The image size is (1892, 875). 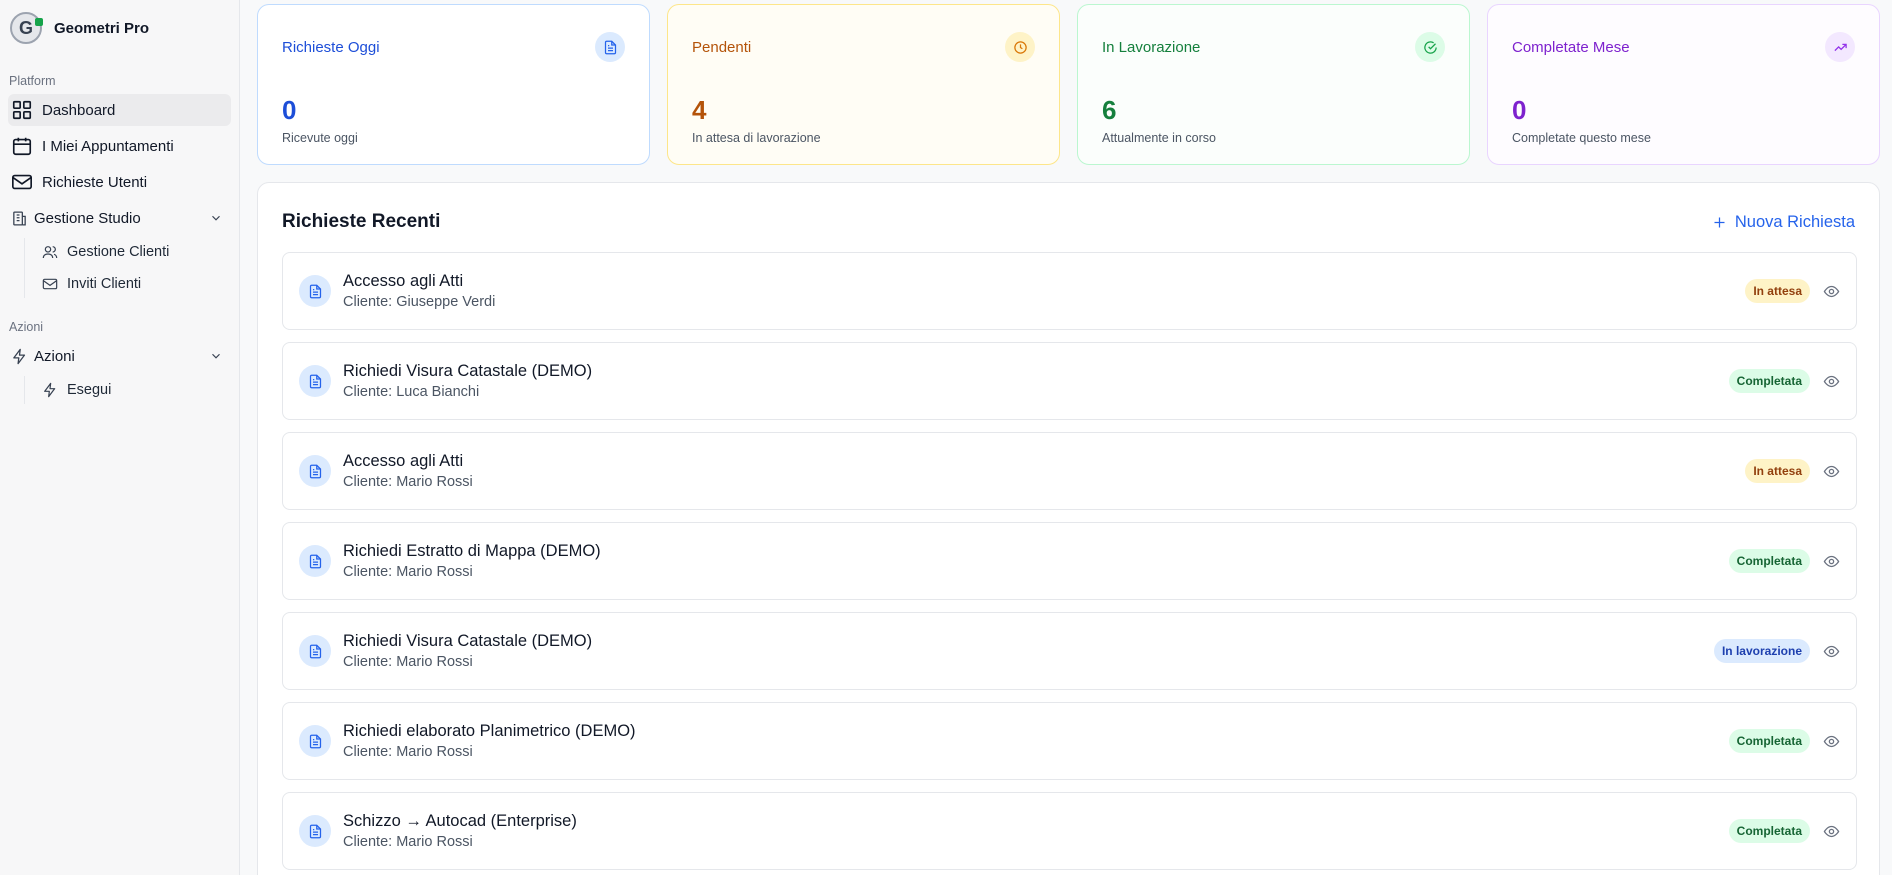 What do you see at coordinates (87, 218) in the screenshot?
I see `sidebar-group-label: Gestione Studio` at bounding box center [87, 218].